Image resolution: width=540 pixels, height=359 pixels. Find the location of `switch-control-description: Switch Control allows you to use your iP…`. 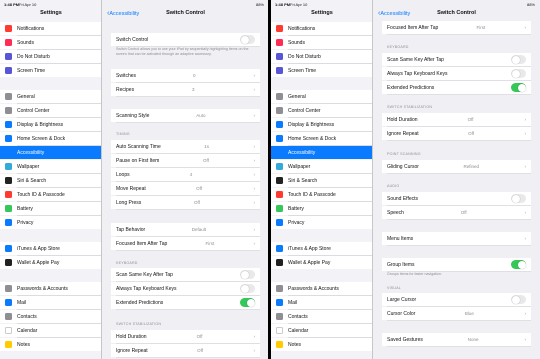

switch-control-description: Switch Control allows you to use your iP… is located at coordinates (182, 51).